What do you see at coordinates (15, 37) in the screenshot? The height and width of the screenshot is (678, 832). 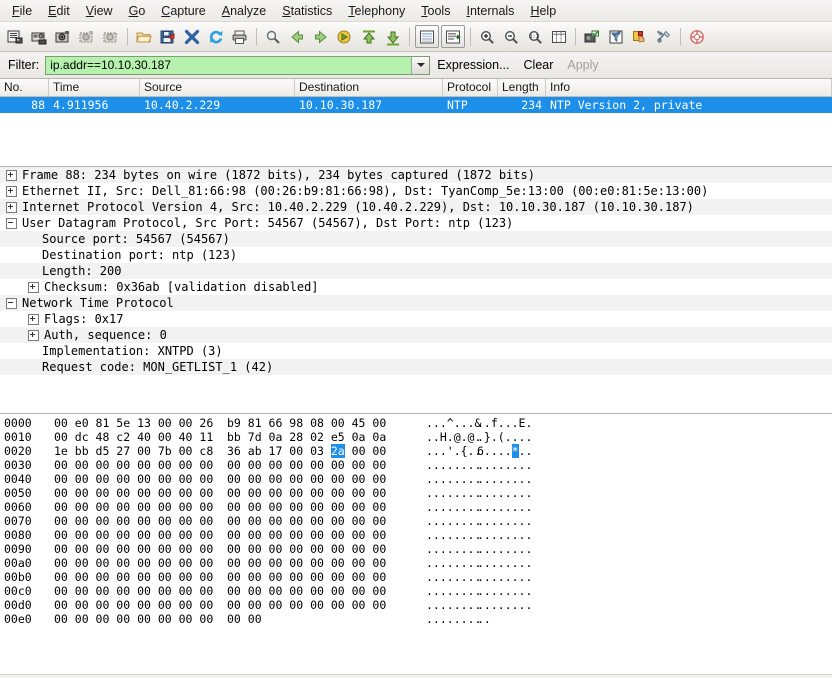 I see `list-interfaces-icon` at bounding box center [15, 37].